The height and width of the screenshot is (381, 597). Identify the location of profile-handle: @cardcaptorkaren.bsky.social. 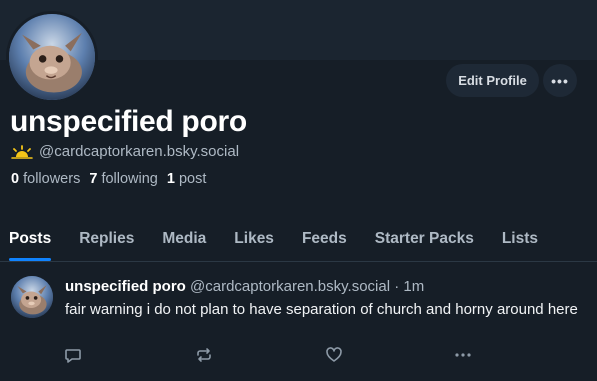
(139, 151).